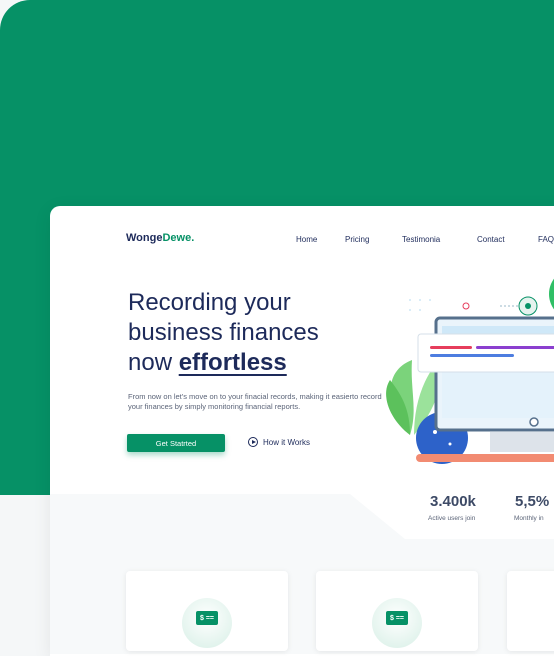 The width and height of the screenshot is (554, 656). I want to click on monitor-illustration, so click(470, 371).